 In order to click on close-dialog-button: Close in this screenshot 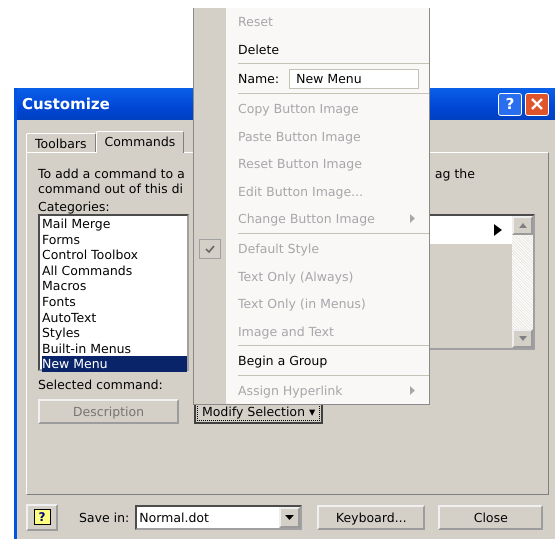, I will do `click(491, 517)`.